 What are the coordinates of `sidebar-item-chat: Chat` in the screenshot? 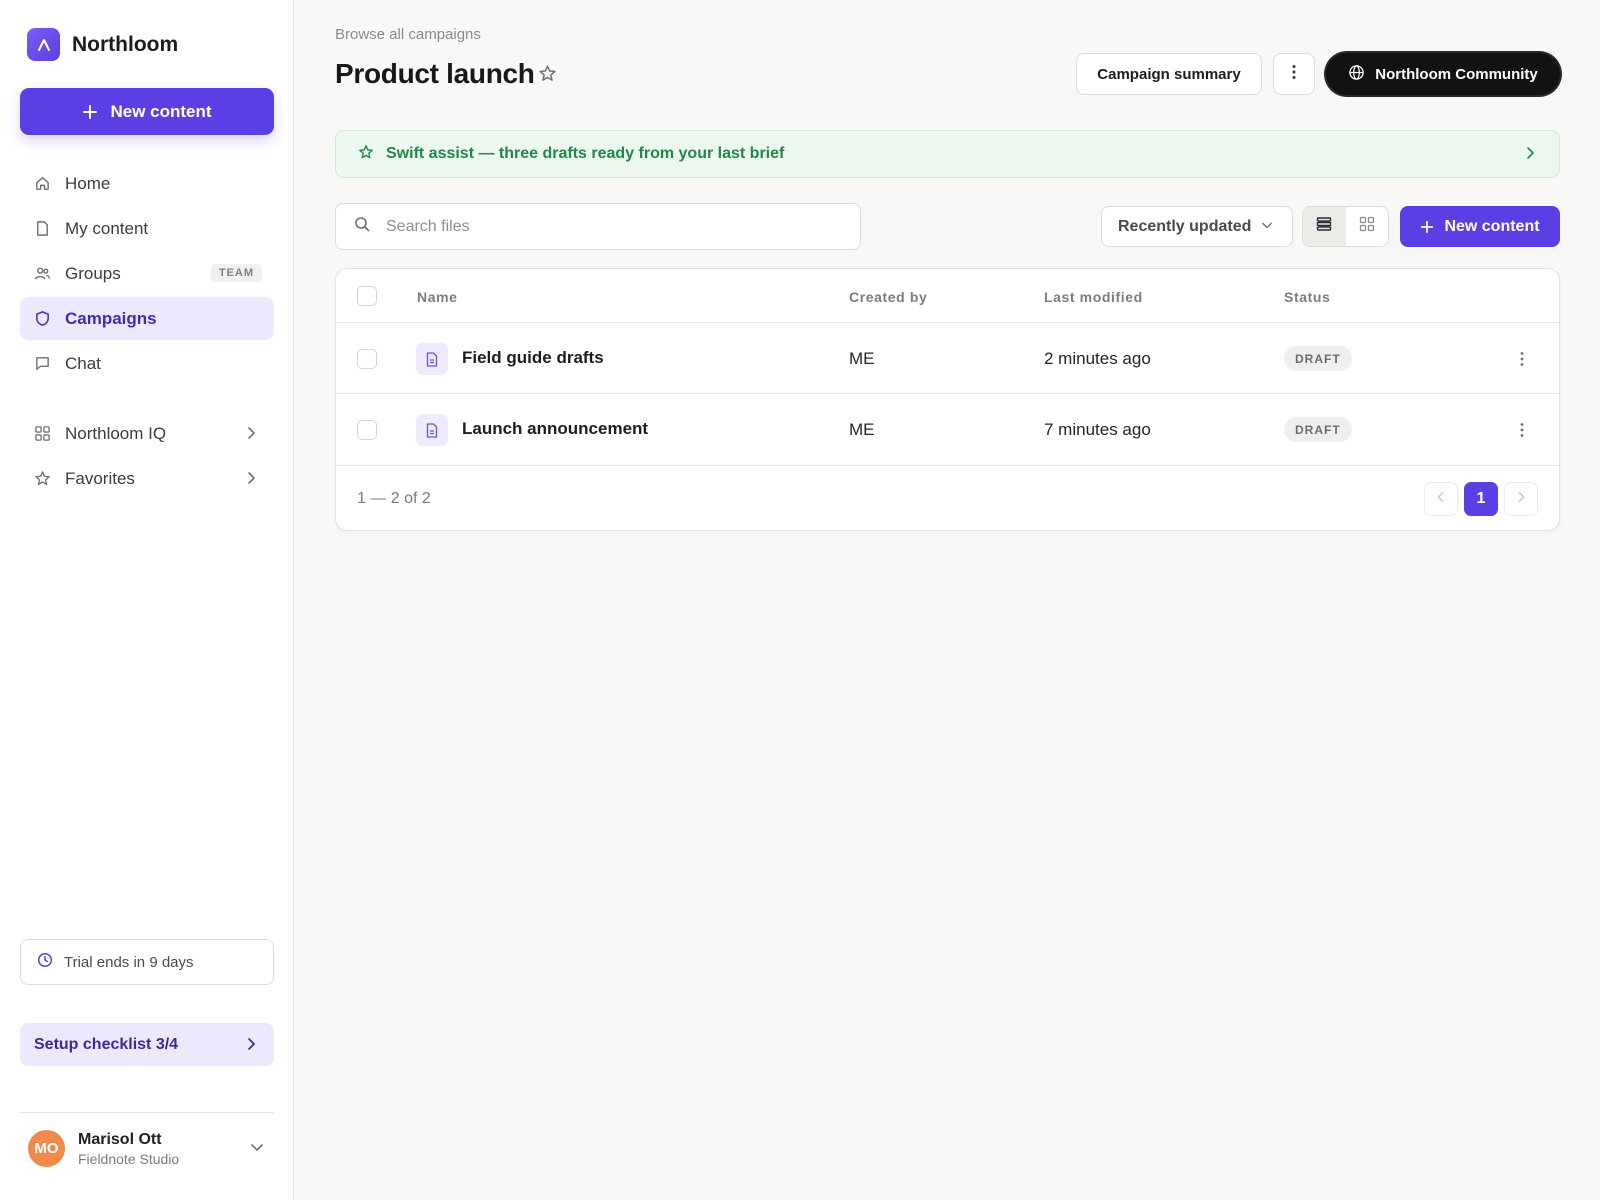 It's located at (147, 363).